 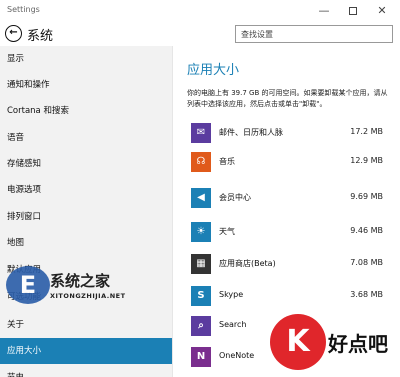 I want to click on page-title: 系统, so click(x=40, y=36).